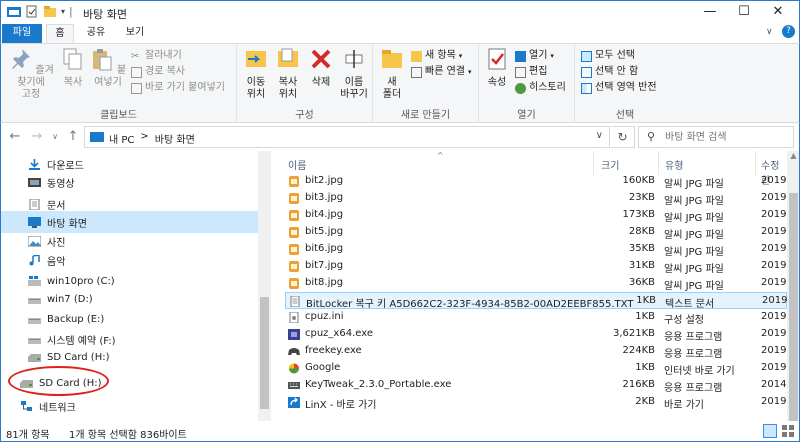 This screenshot has width=800, height=442. Describe the element at coordinates (324, 316) in the screenshot. I see `file-name: cpuz.ini` at that location.